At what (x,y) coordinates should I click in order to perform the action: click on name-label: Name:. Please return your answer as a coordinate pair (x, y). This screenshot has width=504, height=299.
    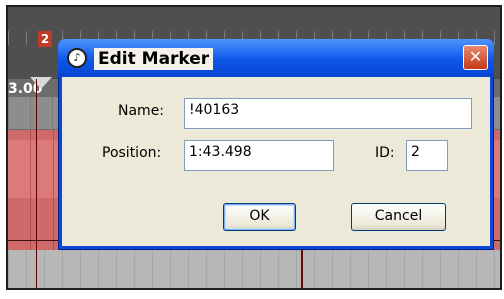
    Looking at the image, I should click on (141, 111).